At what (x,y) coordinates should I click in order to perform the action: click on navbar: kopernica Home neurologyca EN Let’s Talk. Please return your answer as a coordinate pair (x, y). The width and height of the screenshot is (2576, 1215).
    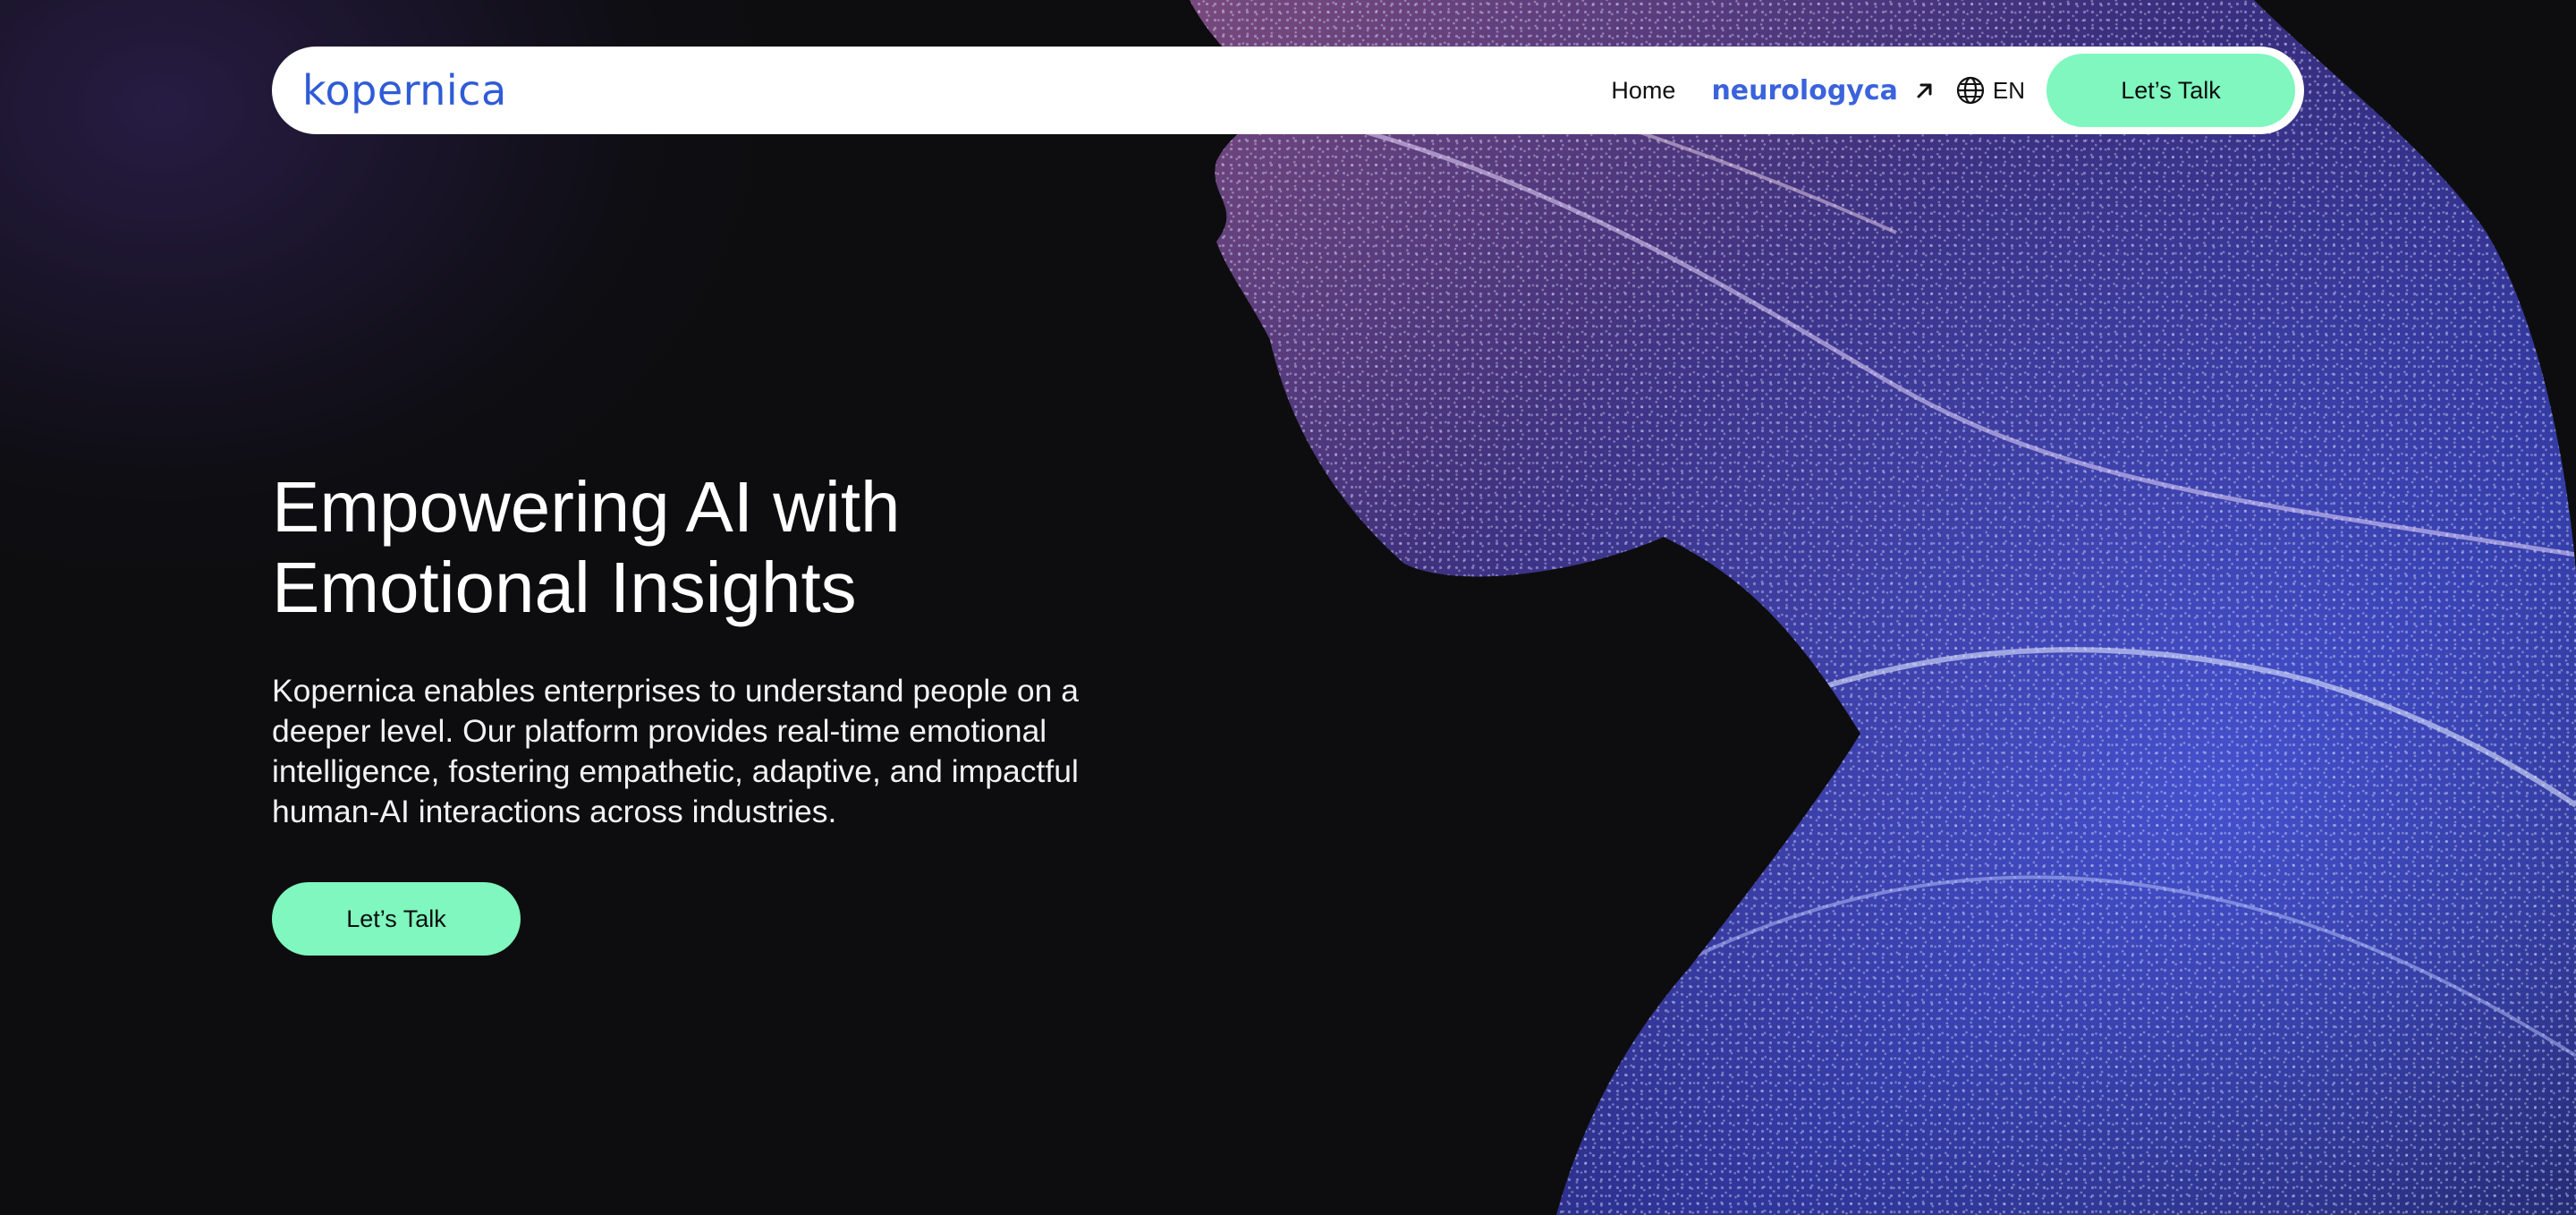
    Looking at the image, I should click on (1288, 91).